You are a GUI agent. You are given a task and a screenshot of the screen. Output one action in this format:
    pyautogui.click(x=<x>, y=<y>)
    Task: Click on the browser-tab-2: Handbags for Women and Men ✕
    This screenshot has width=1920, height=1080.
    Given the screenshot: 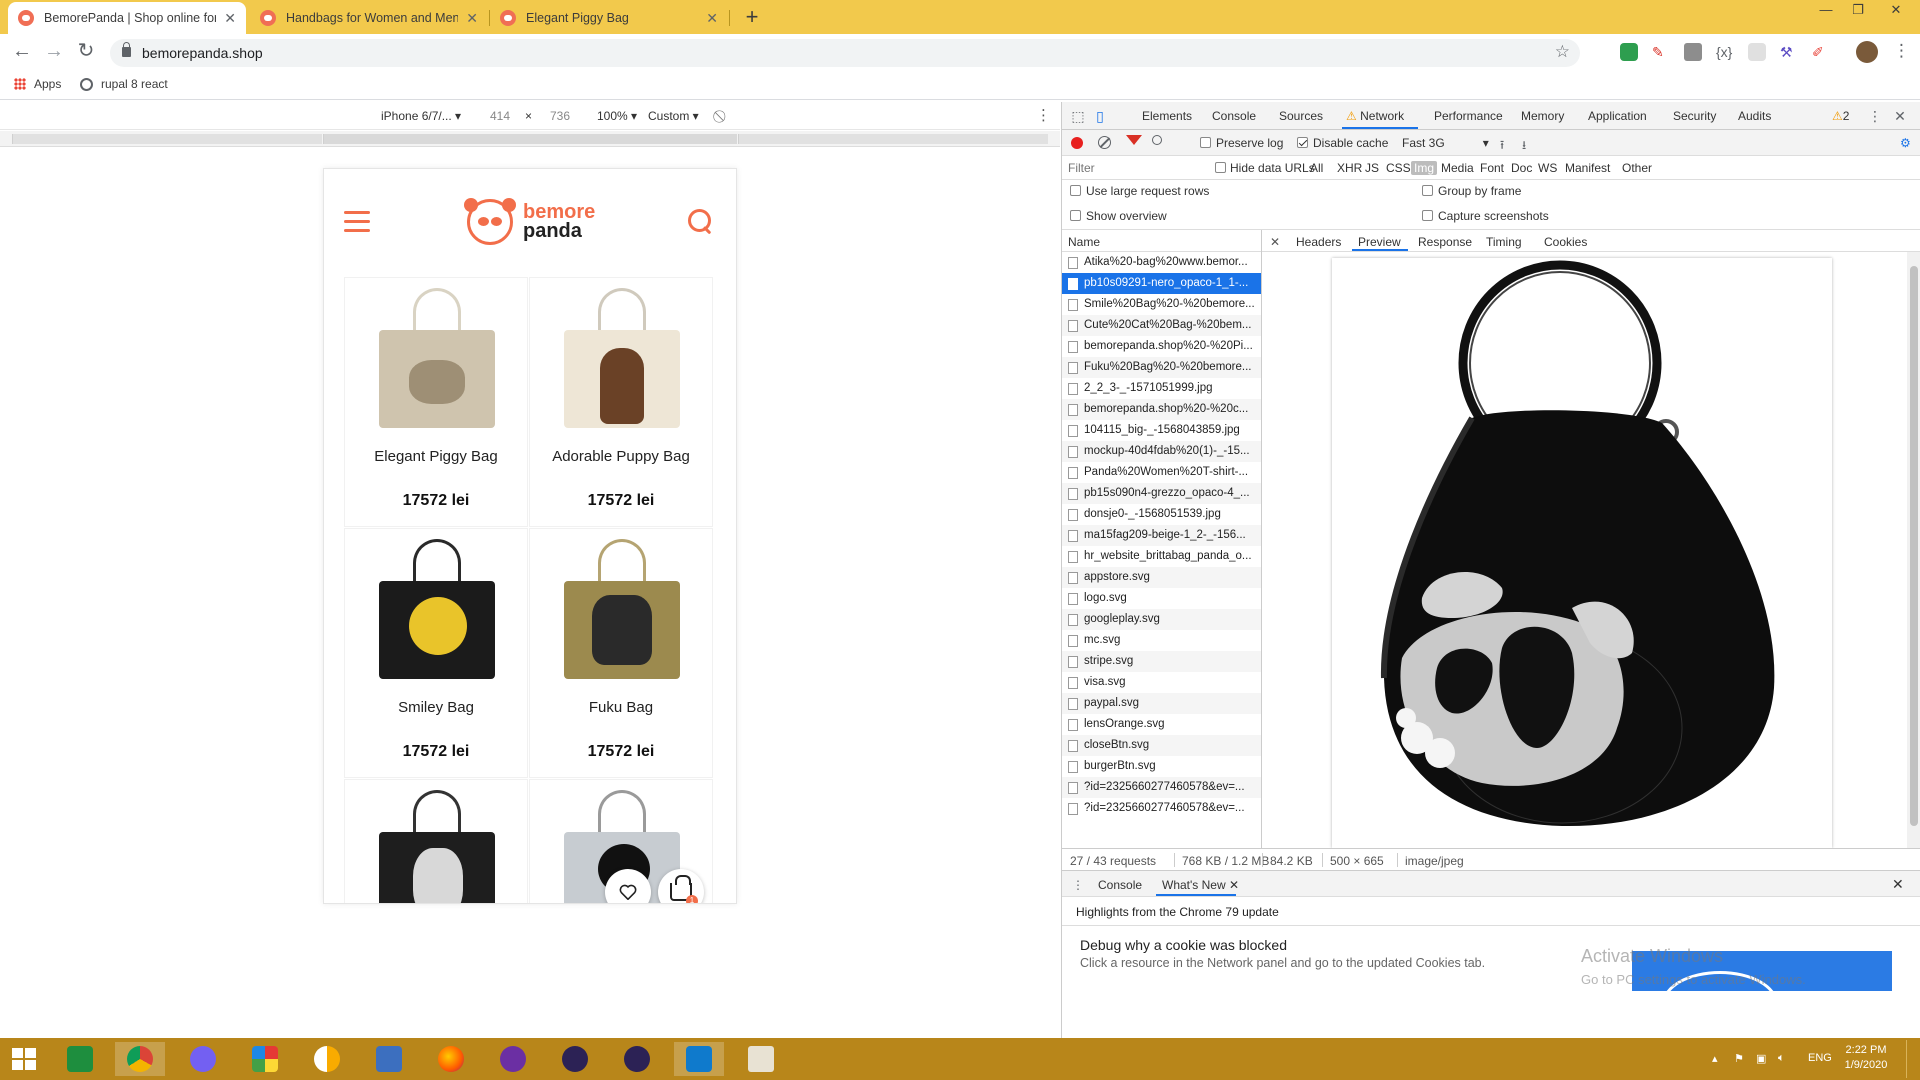 What is the action you would take?
    pyautogui.click(x=369, y=18)
    